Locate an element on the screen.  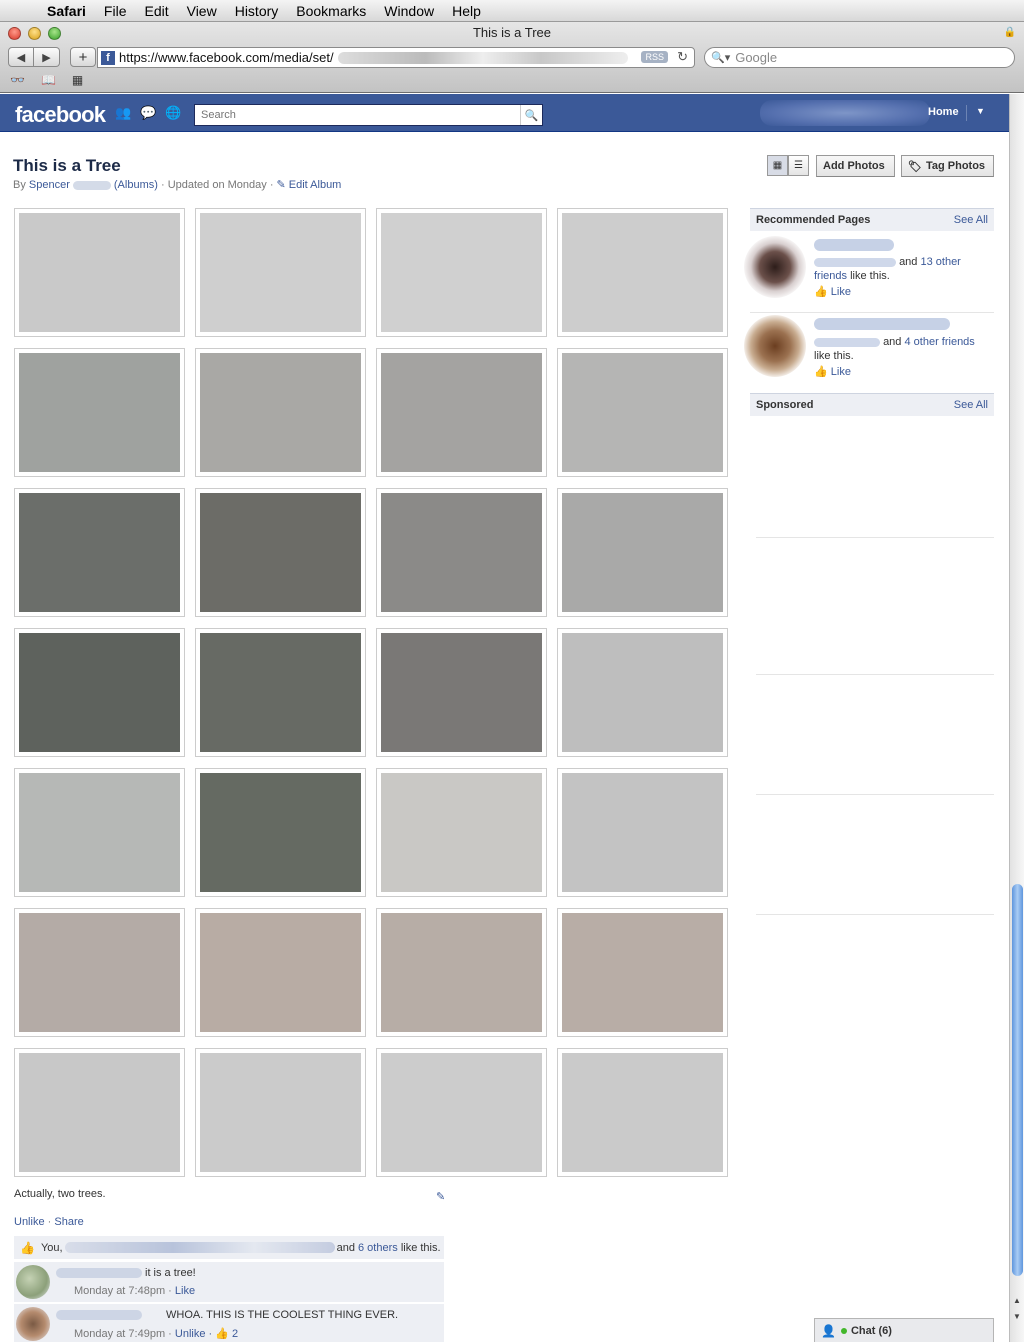
albums-link: (Albums) is located at coordinates (136, 185).